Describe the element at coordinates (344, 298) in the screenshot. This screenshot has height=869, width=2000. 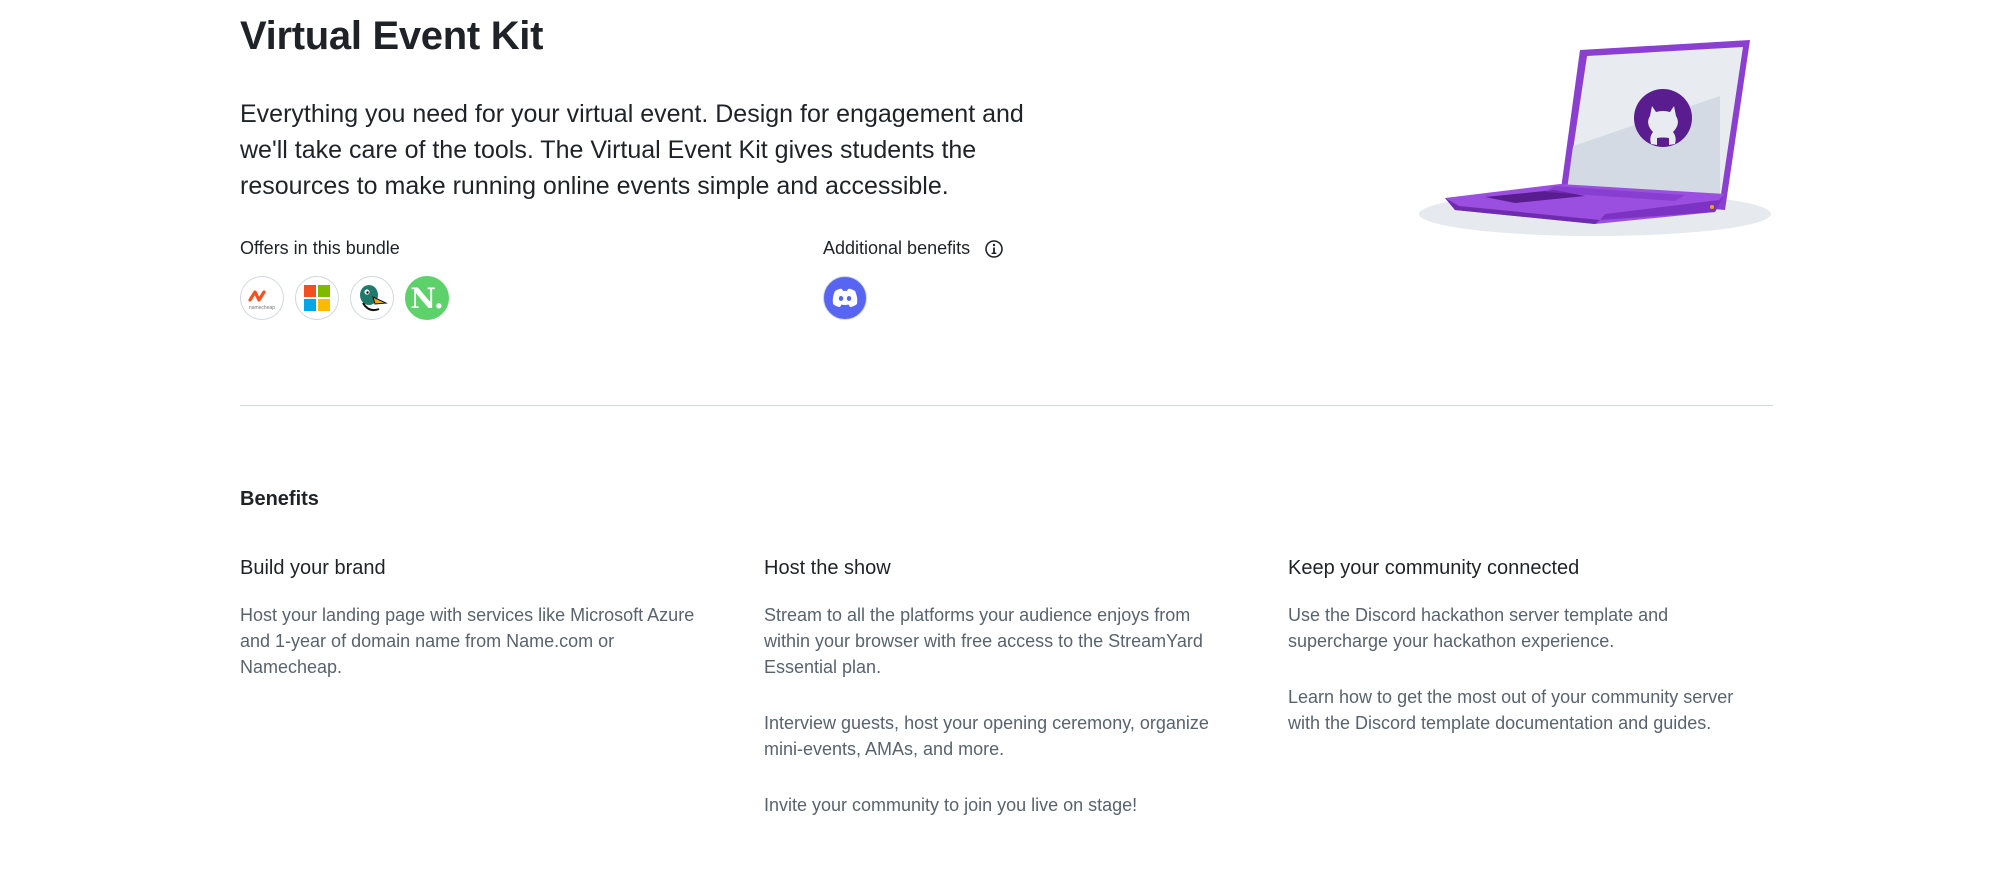
I see `offers-logos: namecheap N.` at that location.